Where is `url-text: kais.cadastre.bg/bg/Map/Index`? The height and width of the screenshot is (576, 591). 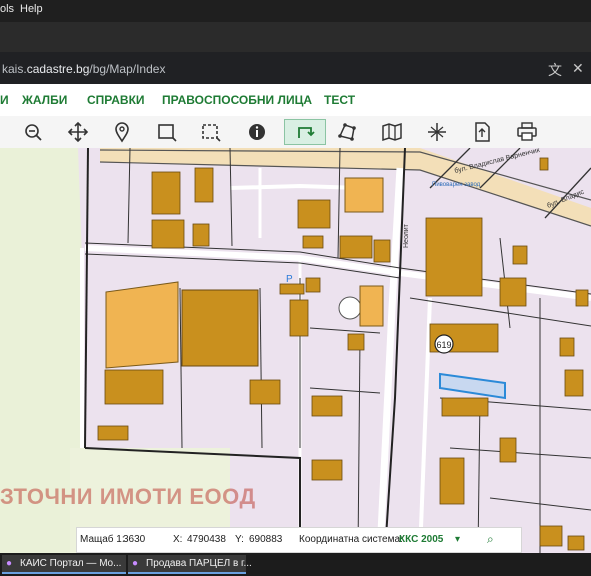 url-text: kais.cadastre.bg/bg/Map/Index is located at coordinates (83, 69).